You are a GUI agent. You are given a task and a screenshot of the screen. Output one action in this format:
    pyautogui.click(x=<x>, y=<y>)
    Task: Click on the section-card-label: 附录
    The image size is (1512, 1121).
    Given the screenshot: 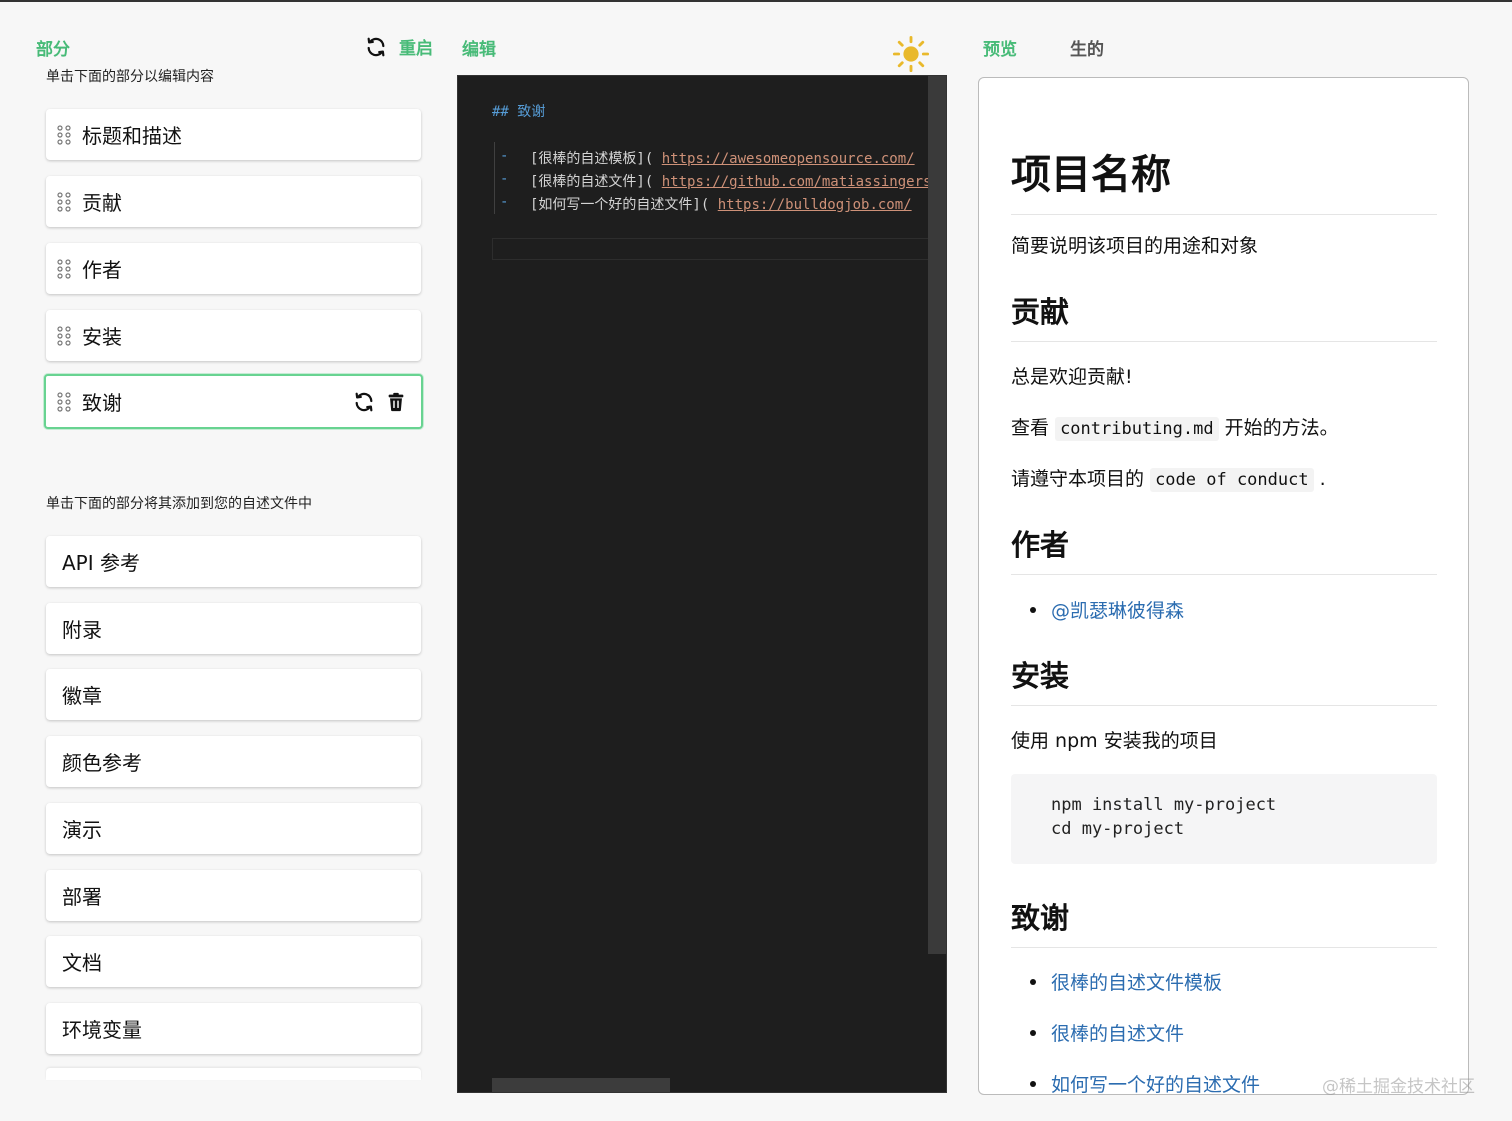 What is the action you would take?
    pyautogui.click(x=82, y=630)
    